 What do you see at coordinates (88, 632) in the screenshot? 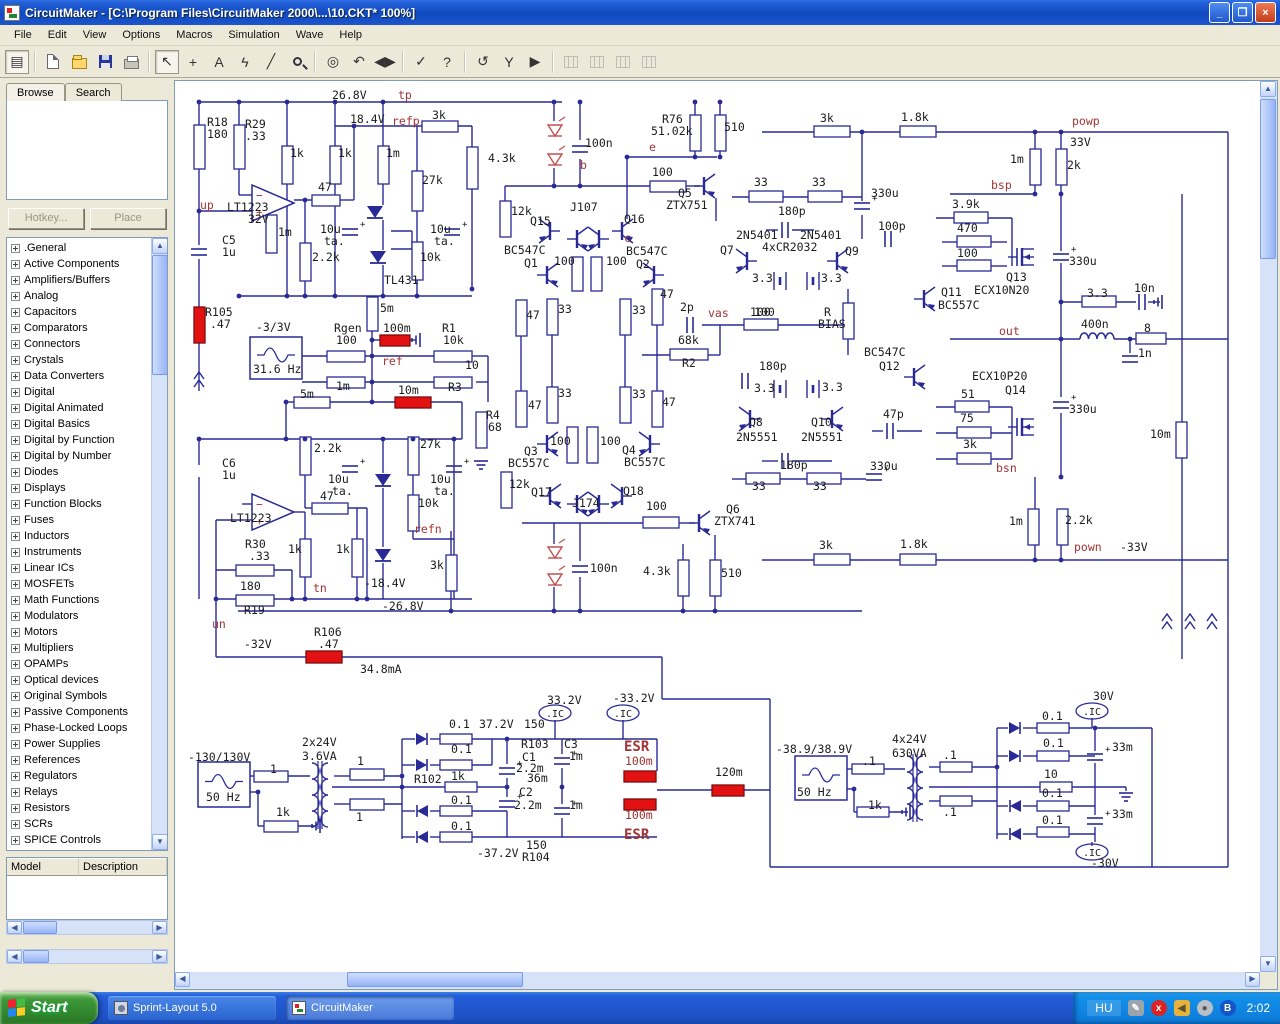
I see `tree-item-motors: Motors` at bounding box center [88, 632].